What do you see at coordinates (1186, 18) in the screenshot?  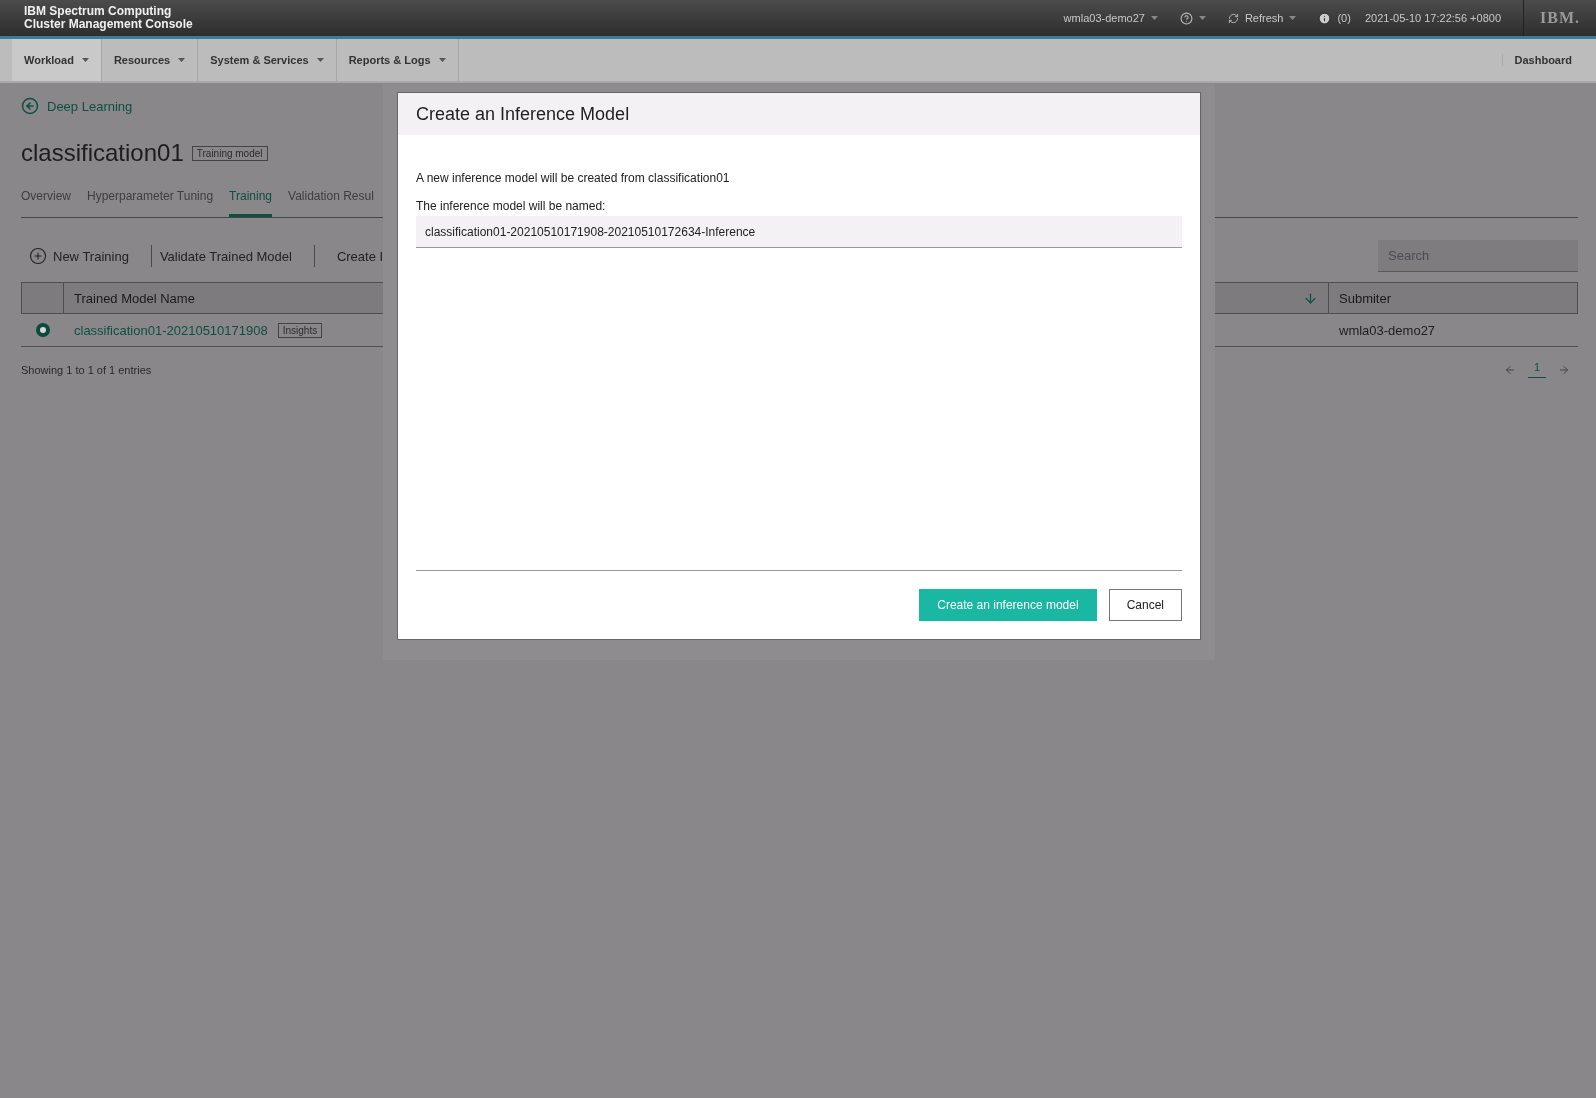 I see `help-icon` at bounding box center [1186, 18].